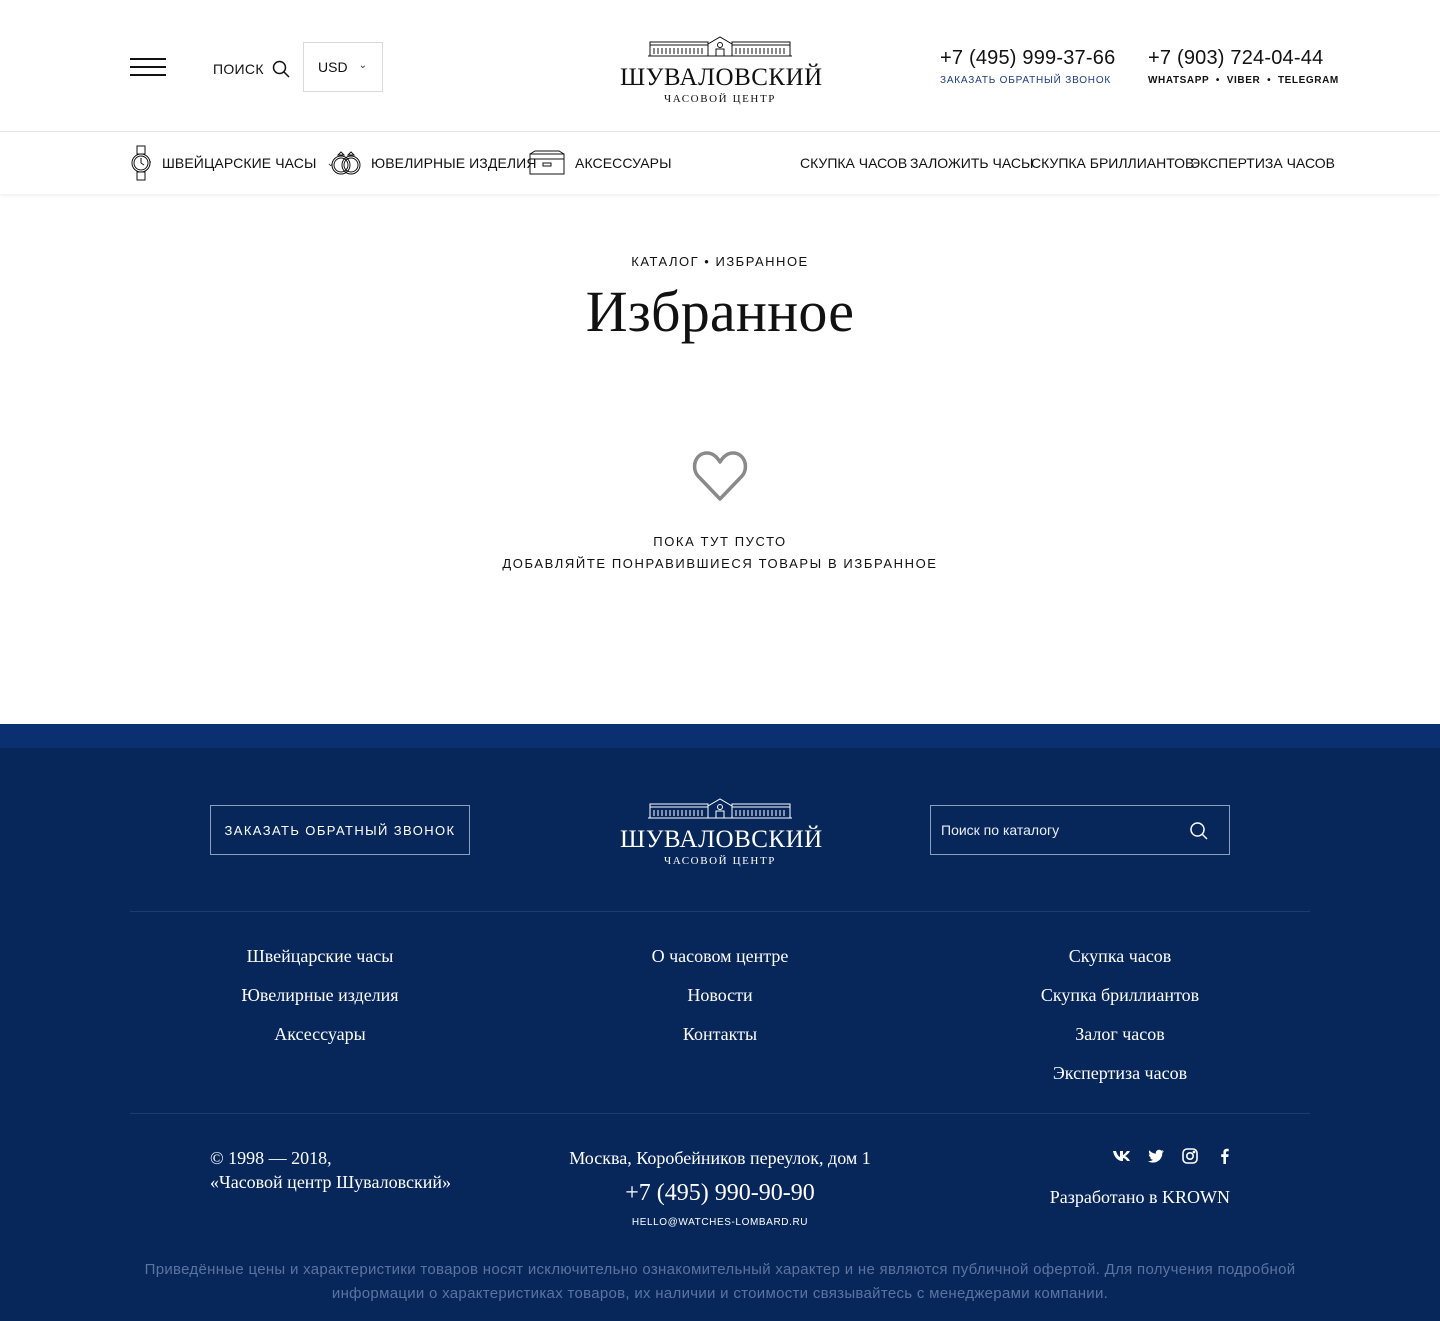 This screenshot has height=1321, width=1440. What do you see at coordinates (720, 99) in the screenshot?
I see `logo-subtitle: ЧАСОВОЙ ЦЕНТР` at bounding box center [720, 99].